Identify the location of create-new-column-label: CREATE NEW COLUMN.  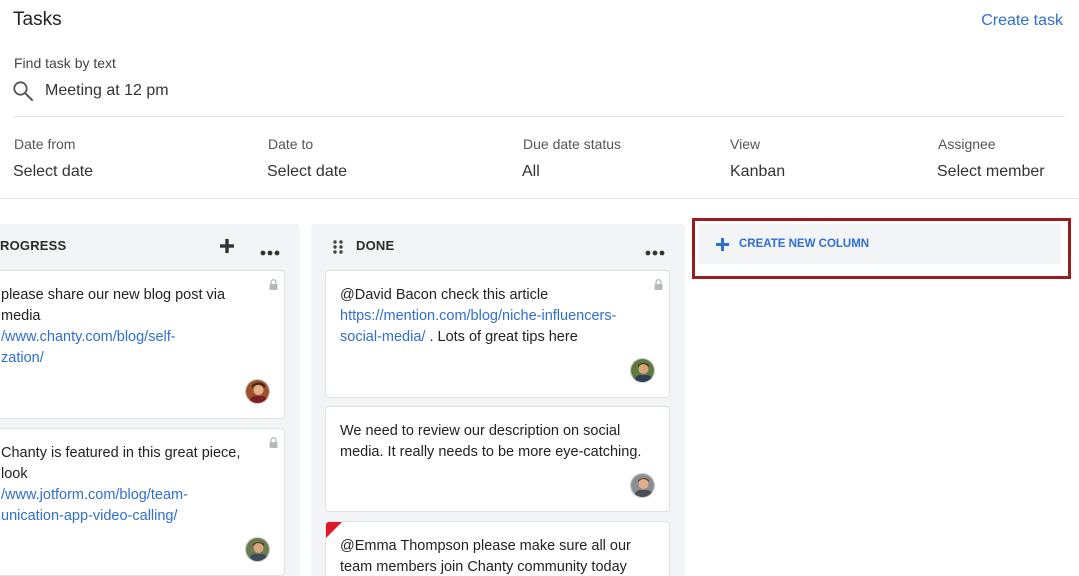
(804, 244).